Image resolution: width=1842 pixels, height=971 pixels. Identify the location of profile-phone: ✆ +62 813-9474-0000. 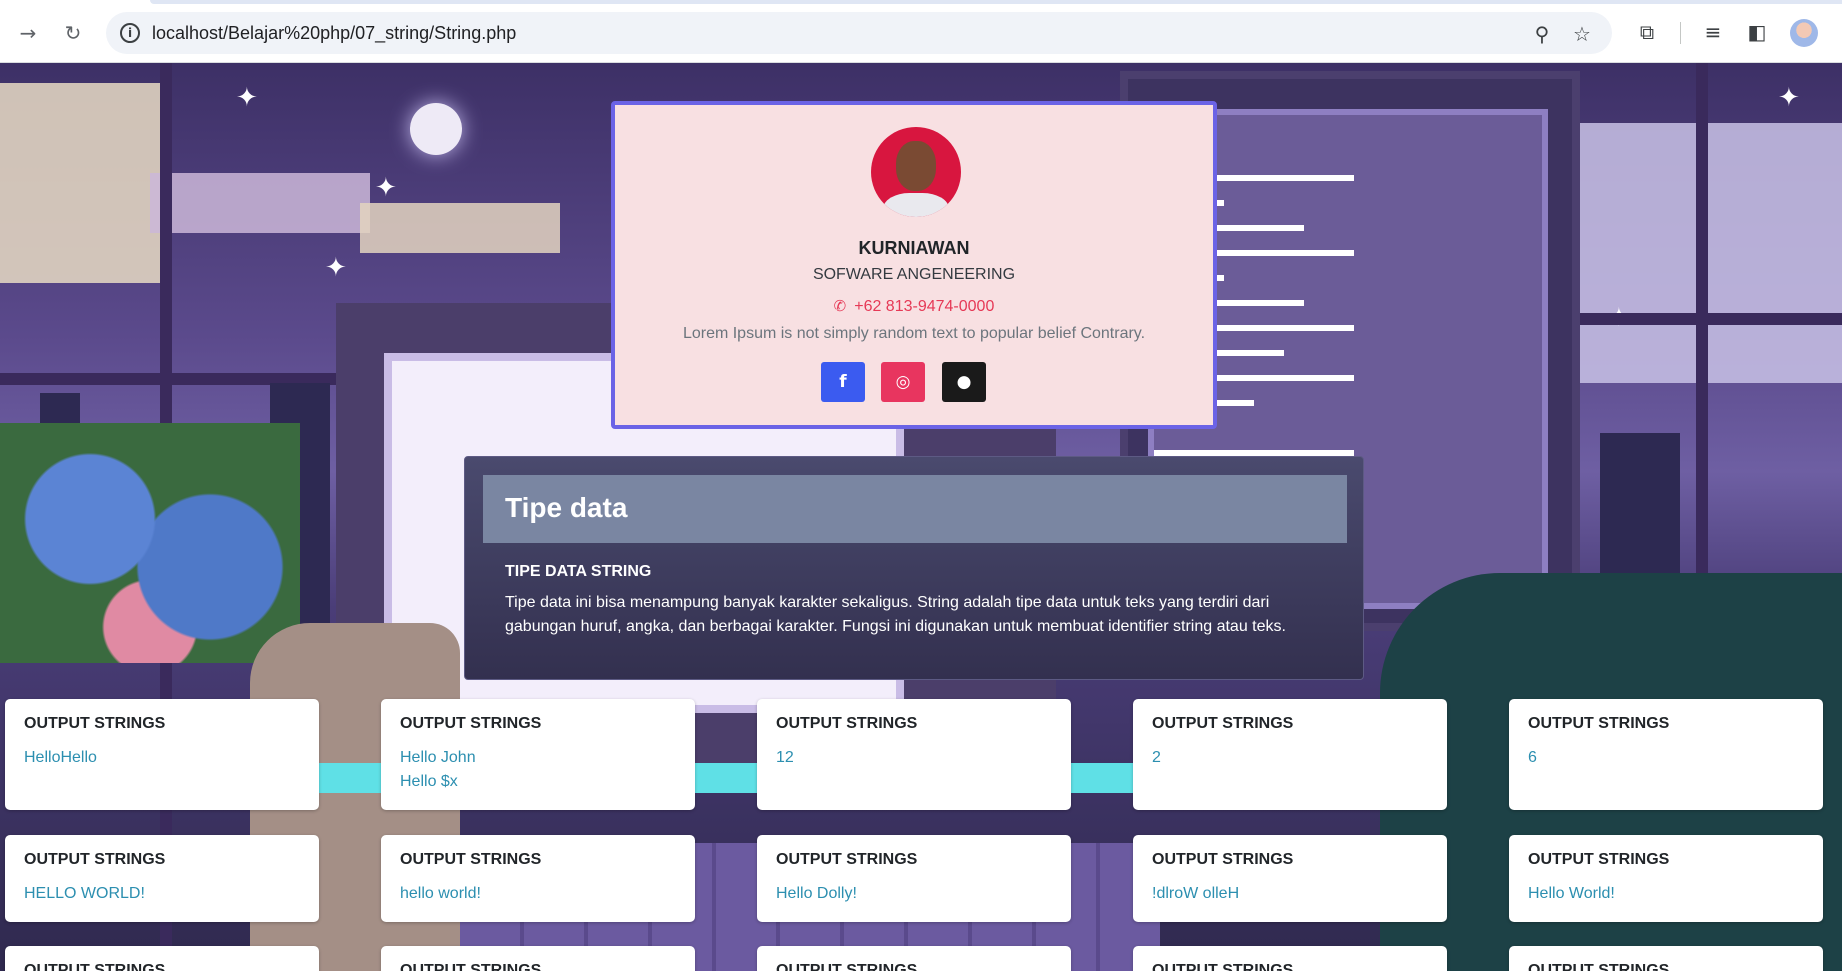
(914, 306).